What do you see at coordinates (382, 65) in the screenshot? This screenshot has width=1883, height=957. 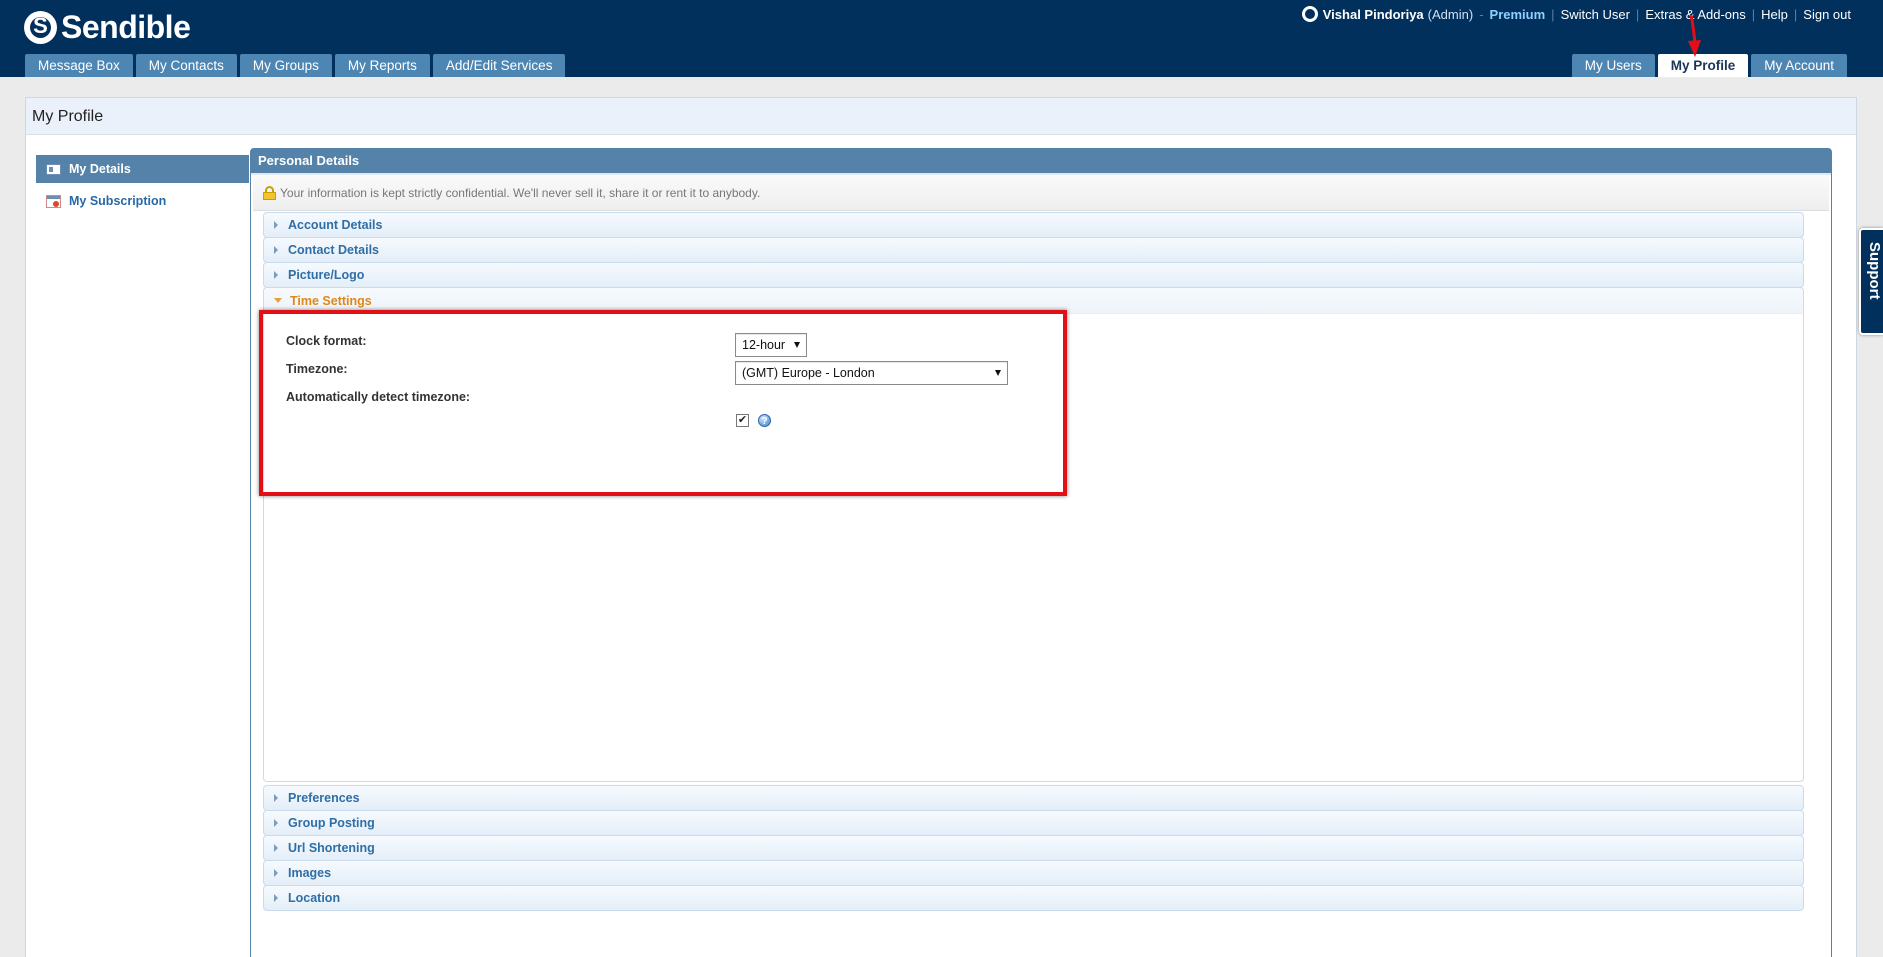 I see `tab-my-reports: My Reports` at bounding box center [382, 65].